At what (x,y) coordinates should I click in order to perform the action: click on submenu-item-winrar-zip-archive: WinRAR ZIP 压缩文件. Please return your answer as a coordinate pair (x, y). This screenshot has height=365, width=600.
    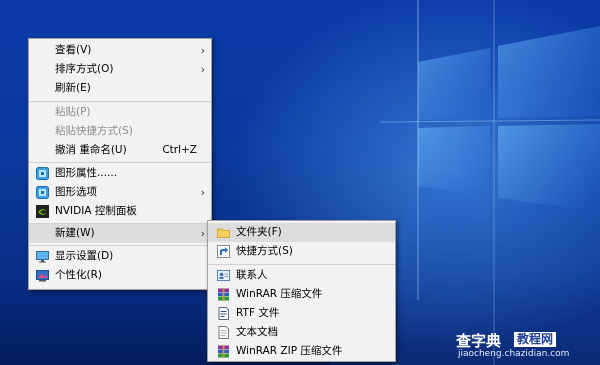
    Looking at the image, I should click on (301, 351).